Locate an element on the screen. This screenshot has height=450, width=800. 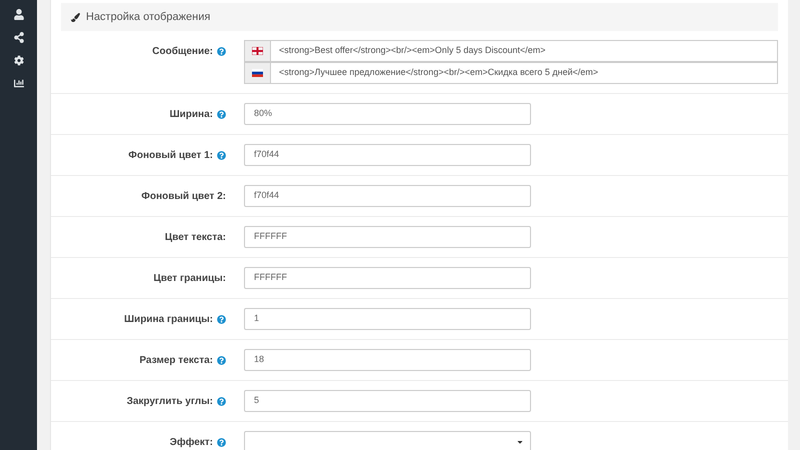
message-input: <strong>Лучшее предложение</strong><br/><em>Скидка всего 5 дней</em> is located at coordinates (524, 73).